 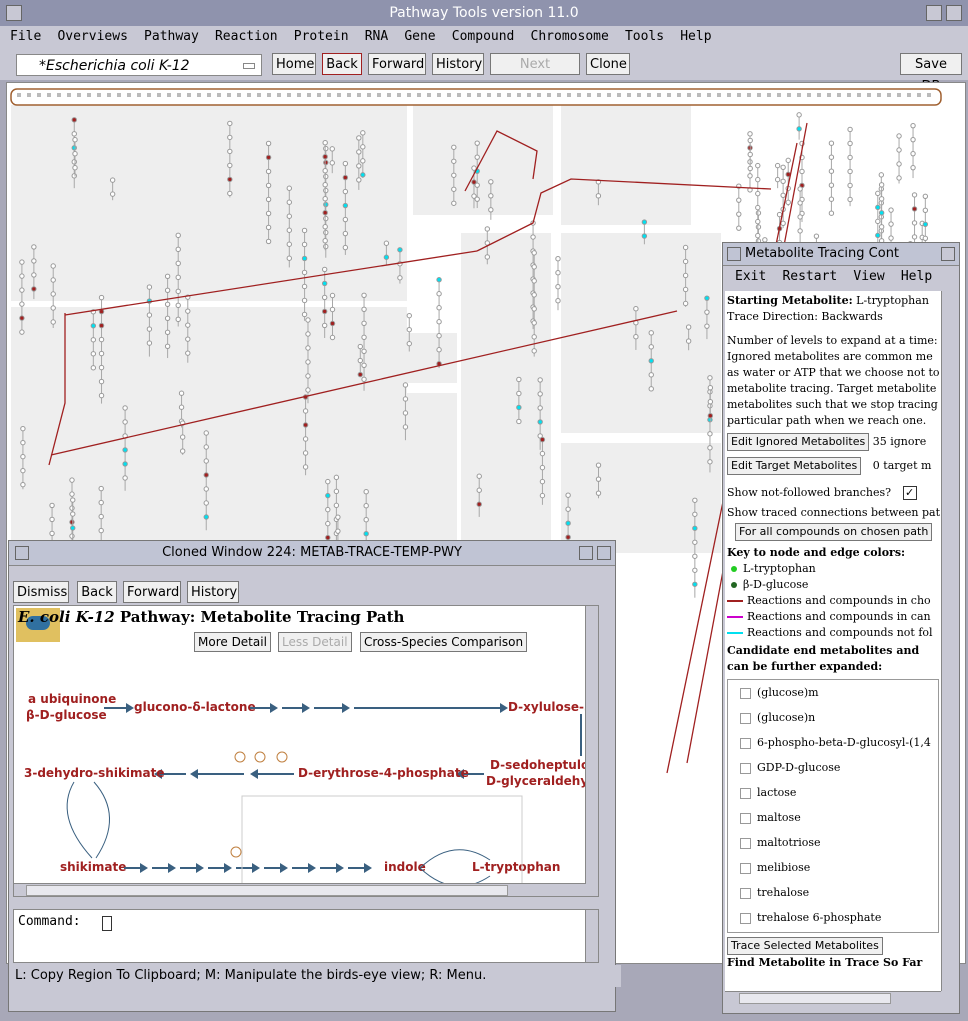 What do you see at coordinates (306, 936) in the screenshot?
I see `command-area: Command:` at bounding box center [306, 936].